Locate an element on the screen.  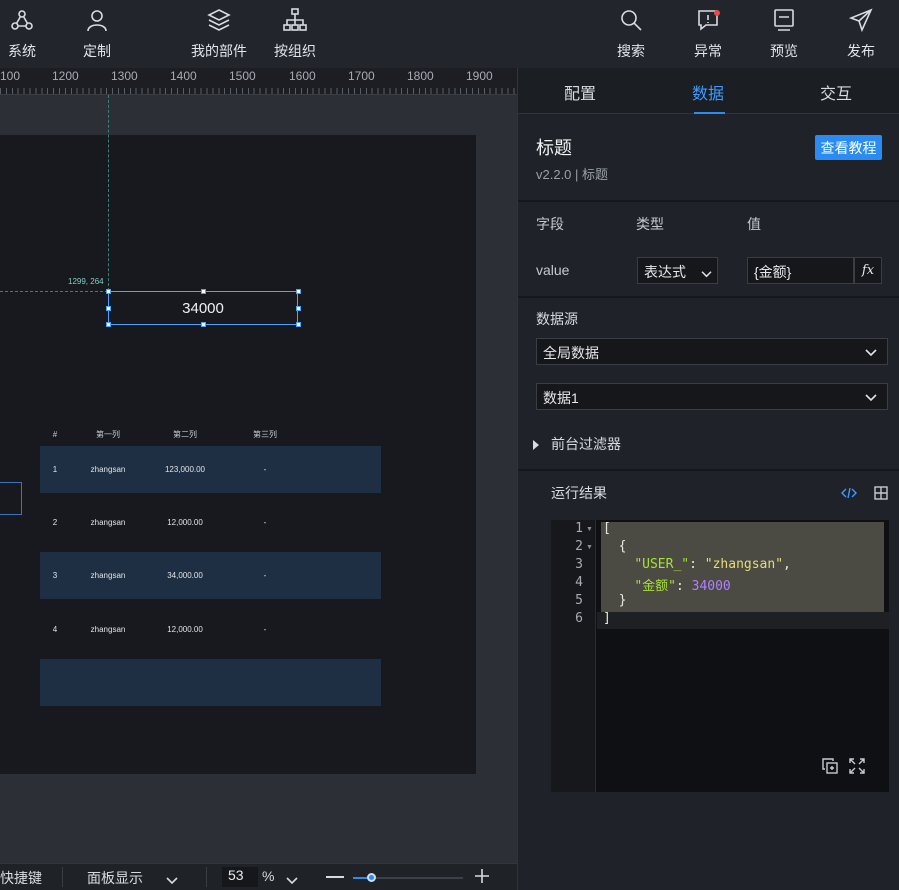
table-header-cell: # is located at coordinates (55, 434).